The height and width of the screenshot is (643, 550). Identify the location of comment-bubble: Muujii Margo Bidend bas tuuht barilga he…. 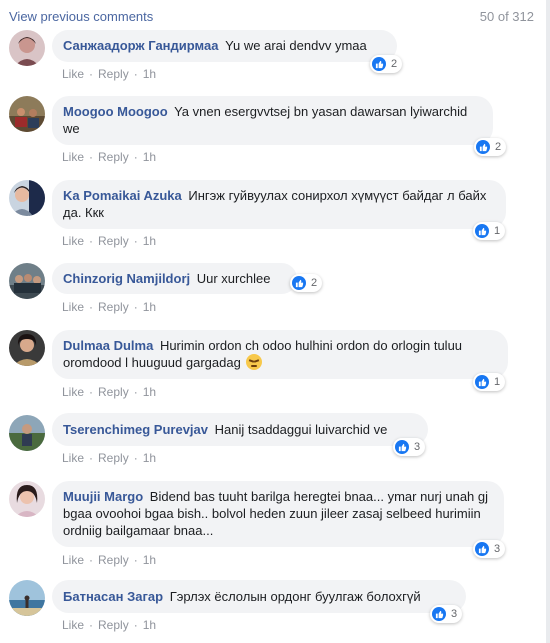
(278, 514).